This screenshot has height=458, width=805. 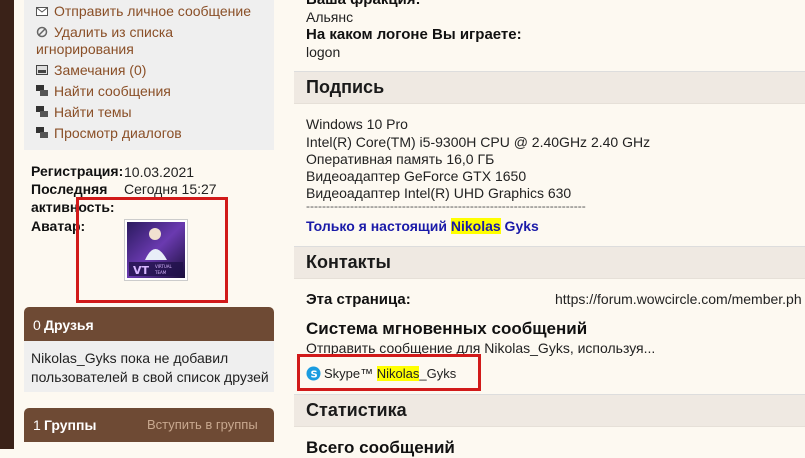 I want to click on friends-empty-text-2: пользователей в свой список друзей, so click(x=150, y=377).